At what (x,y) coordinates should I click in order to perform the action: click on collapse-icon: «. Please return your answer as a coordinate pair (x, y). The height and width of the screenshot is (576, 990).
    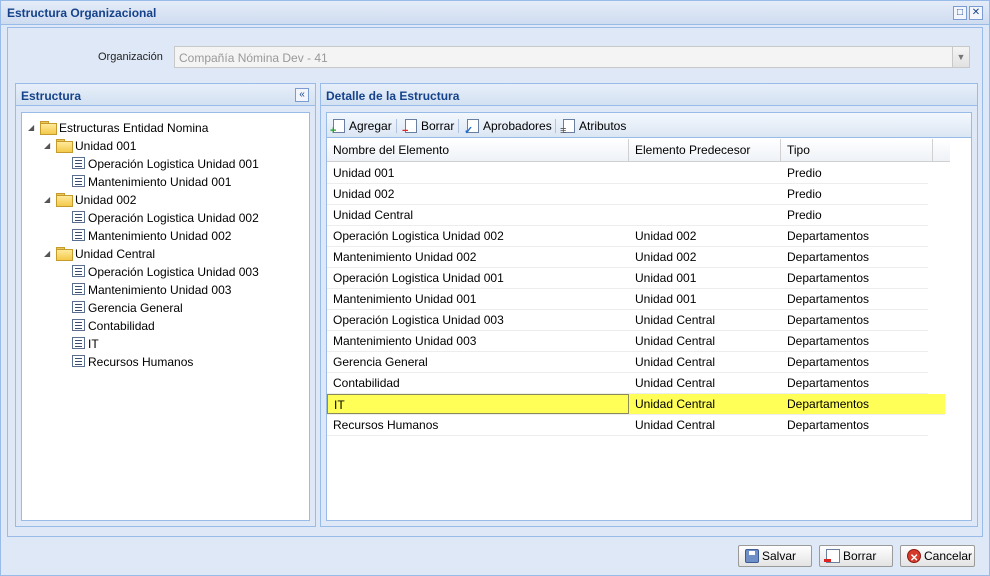
    Looking at the image, I should click on (302, 95).